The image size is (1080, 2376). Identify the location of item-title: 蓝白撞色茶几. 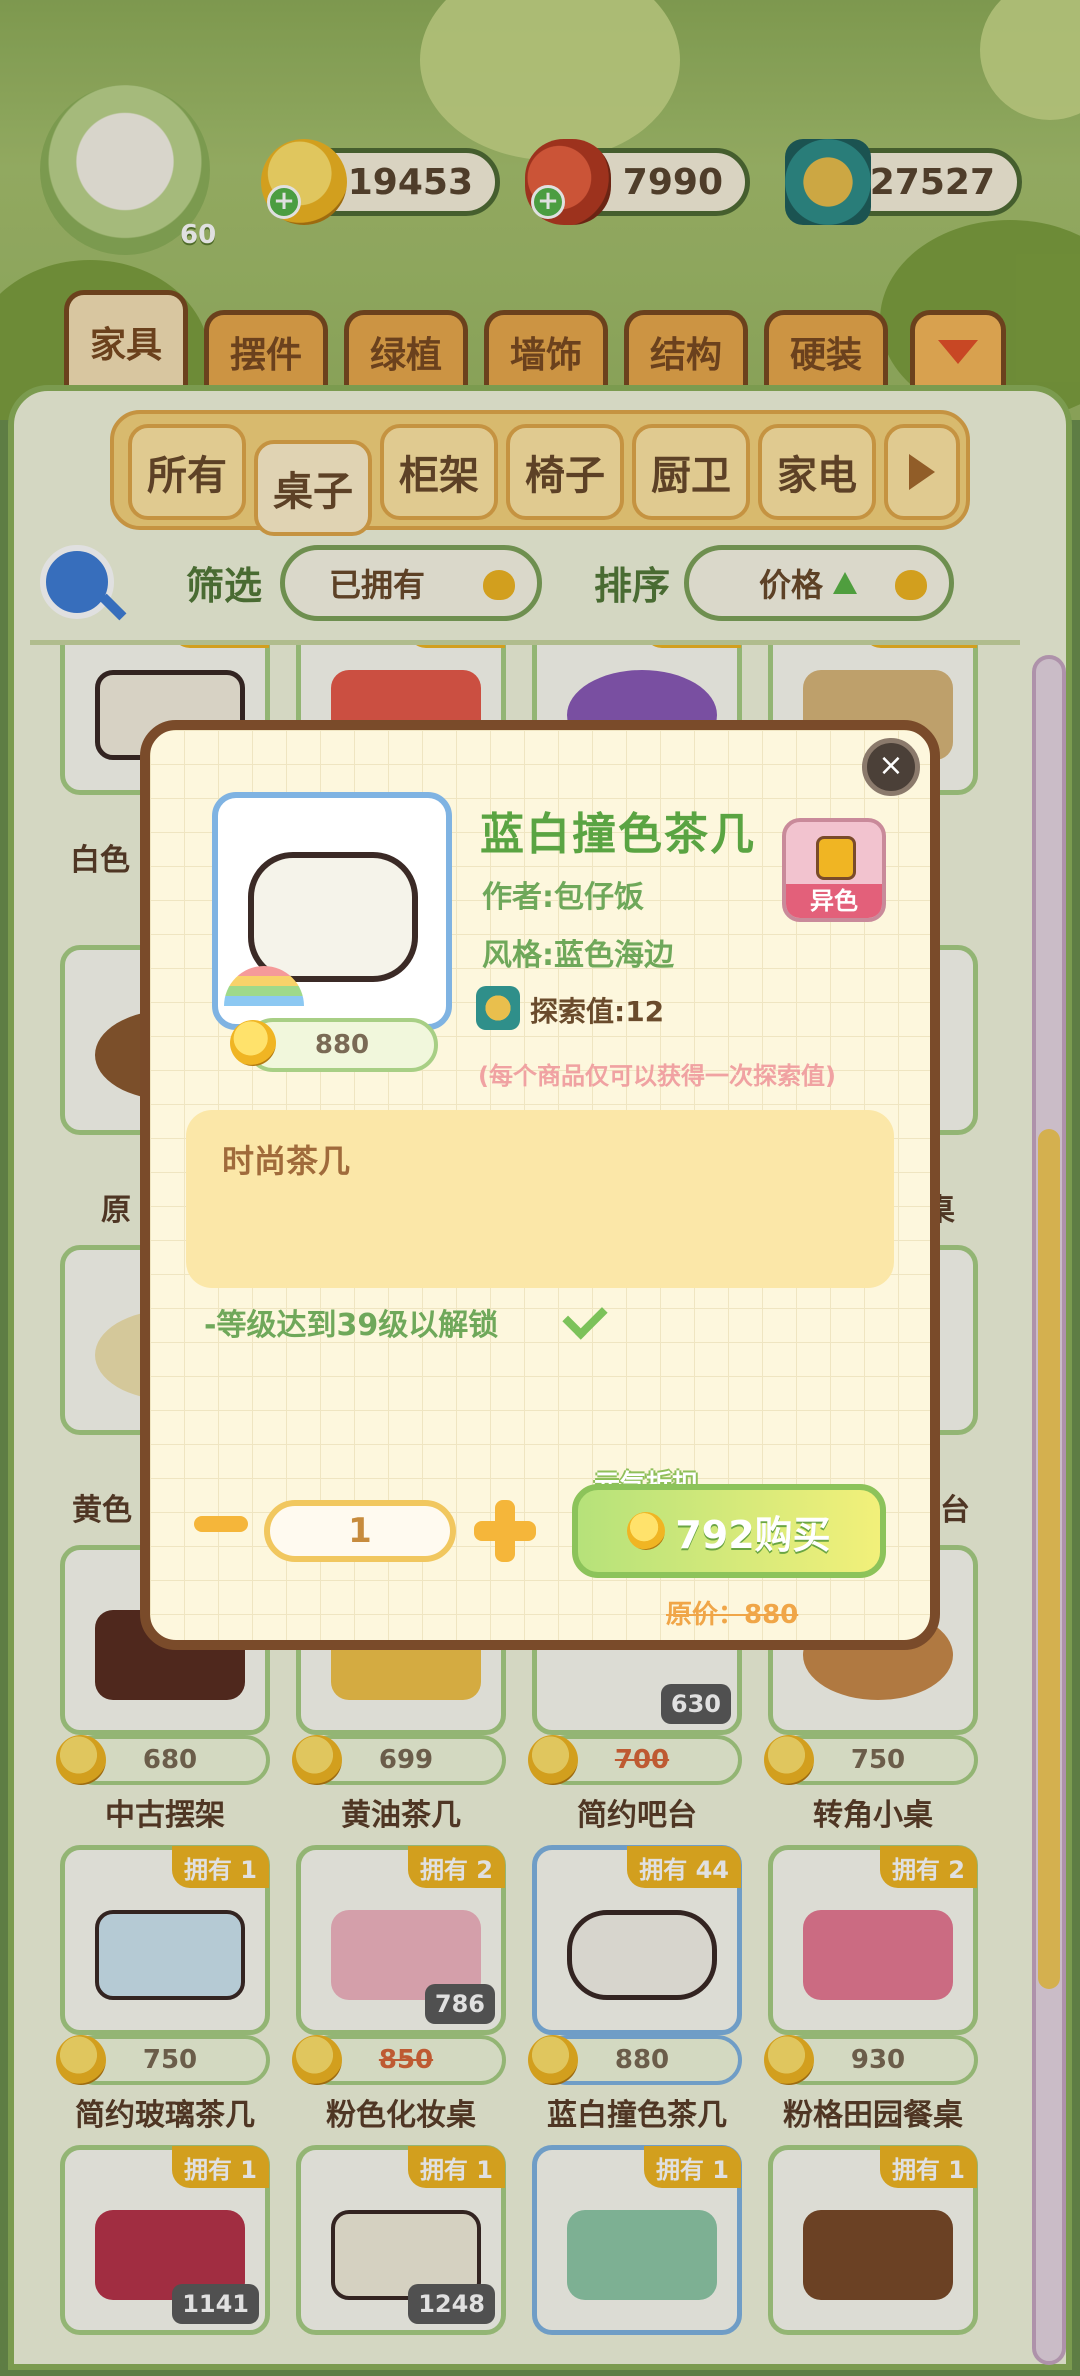
(618, 834).